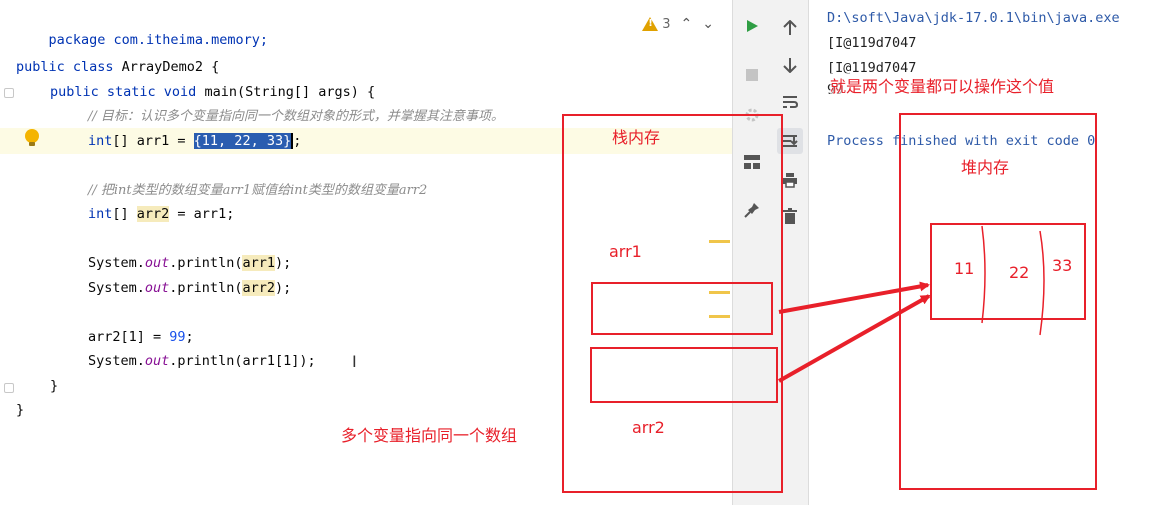  What do you see at coordinates (964, 268) in the screenshot?
I see `array-cell-11: 11` at bounding box center [964, 268].